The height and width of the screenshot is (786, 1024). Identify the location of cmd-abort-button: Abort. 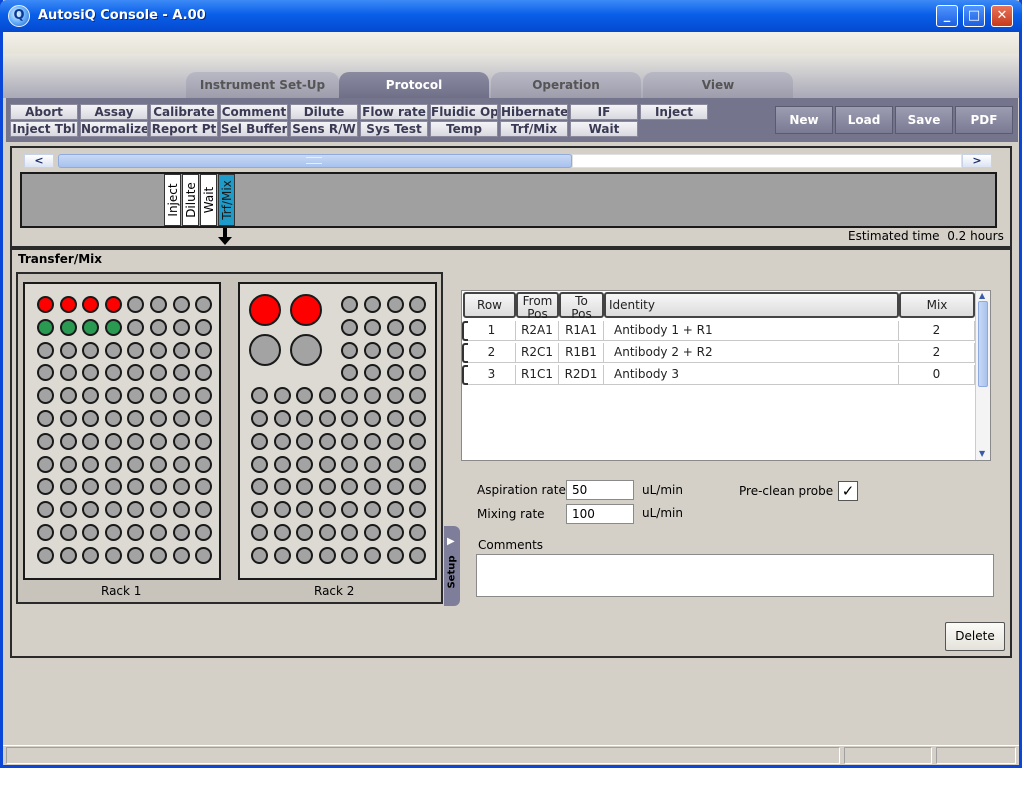
(44, 112).